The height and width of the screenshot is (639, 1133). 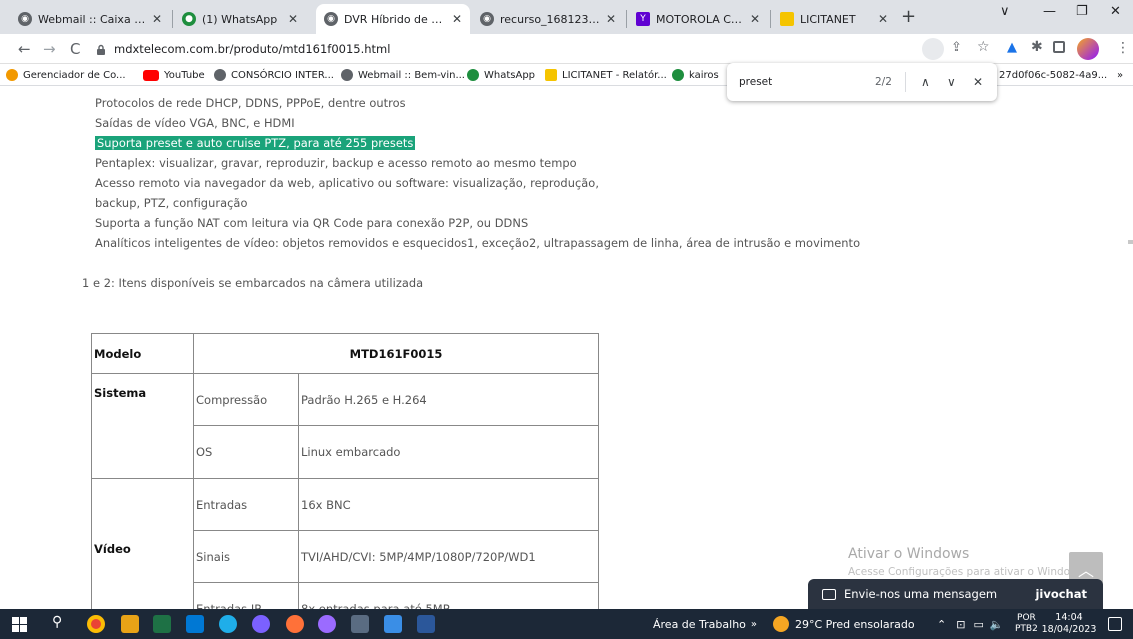 I want to click on window-close-button: ✕, so click(x=1115, y=11).